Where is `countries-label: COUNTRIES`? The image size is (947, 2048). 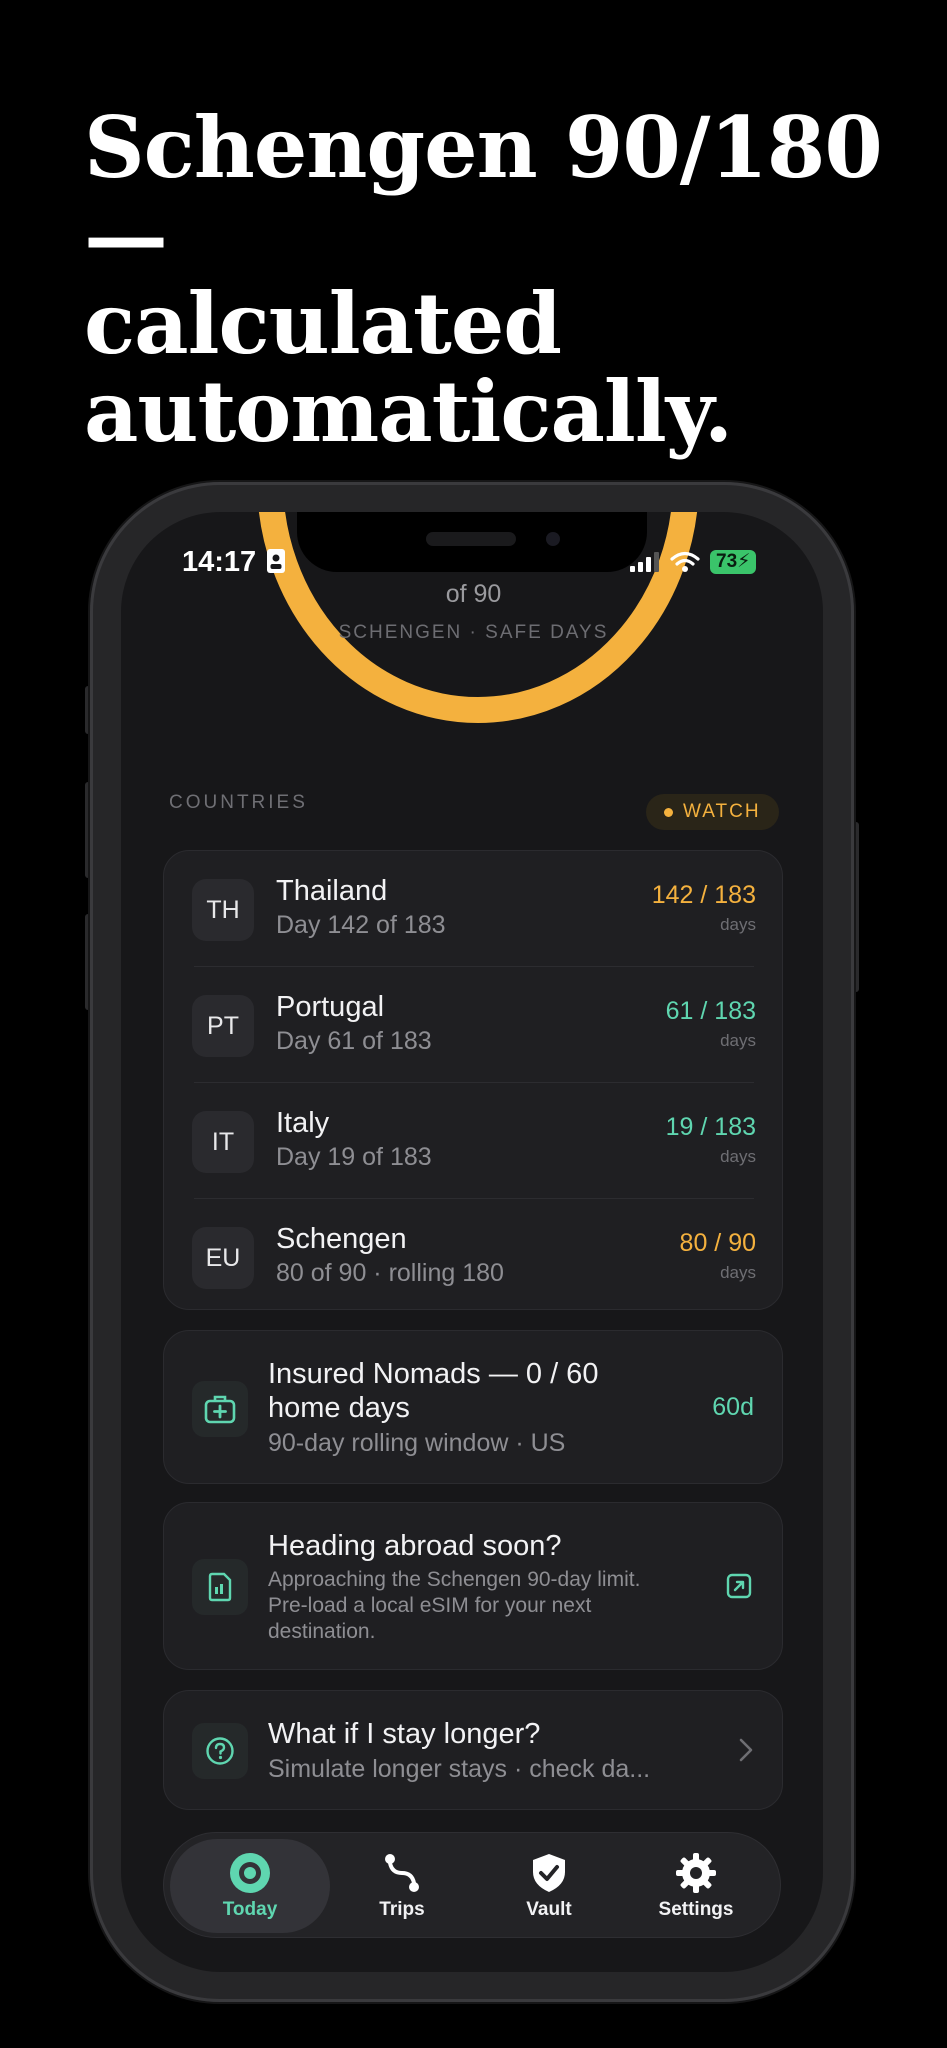
countries-label: COUNTRIES is located at coordinates (238, 802).